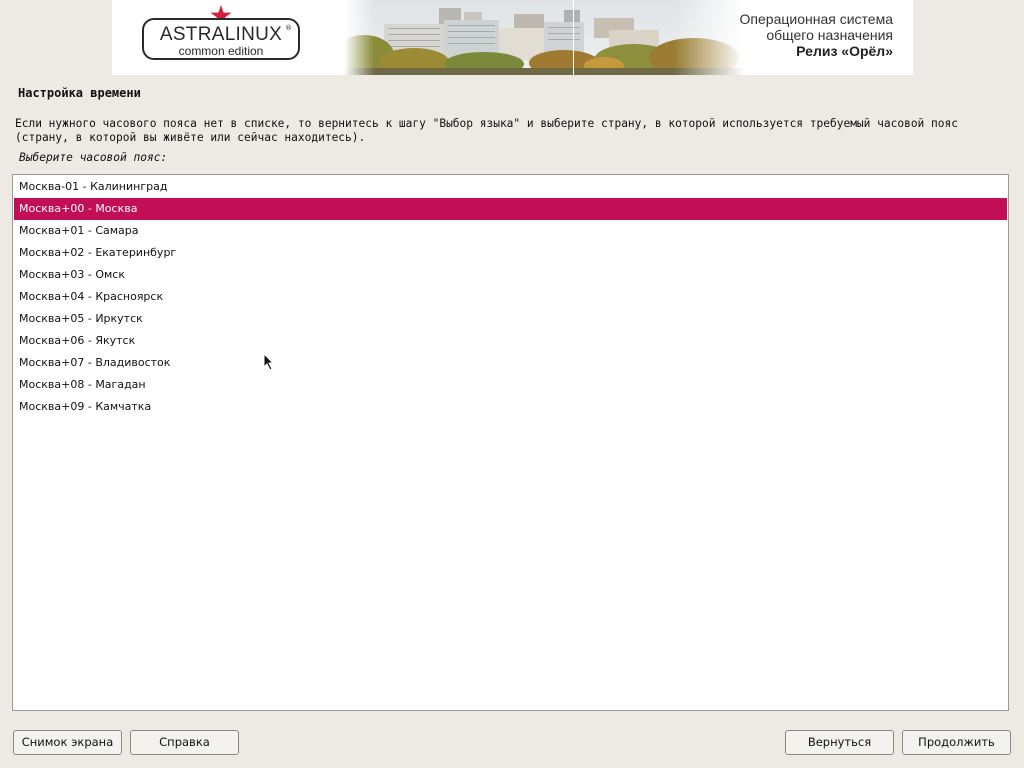  I want to click on timezone-list-item: Москва+01 - Самара, so click(510, 231).